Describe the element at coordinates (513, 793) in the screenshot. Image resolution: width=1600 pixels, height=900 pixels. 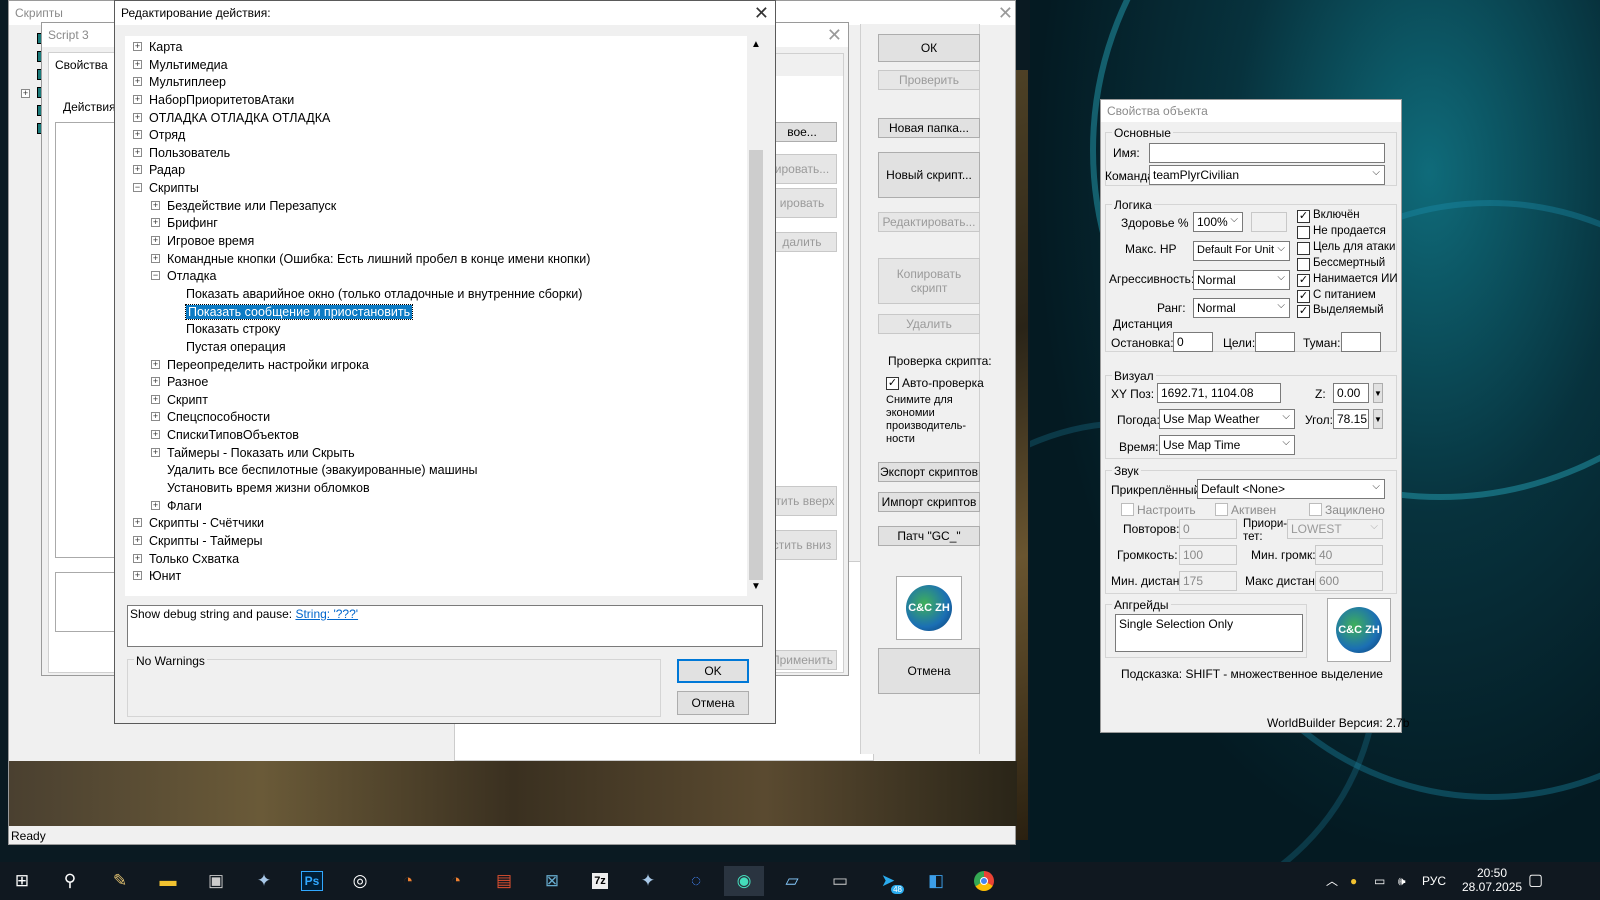
I see `game-viewport-strip` at that location.